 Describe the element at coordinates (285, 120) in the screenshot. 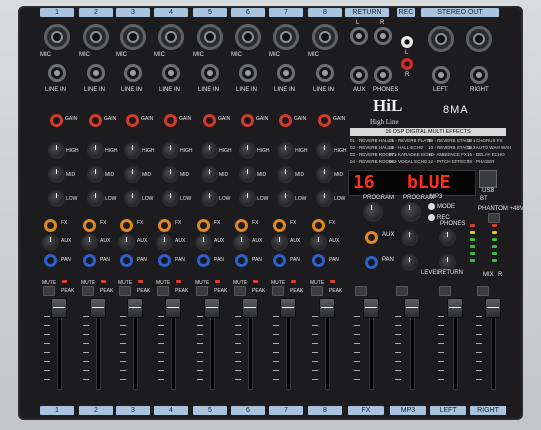

I see `channel-7-gain-knob` at that location.